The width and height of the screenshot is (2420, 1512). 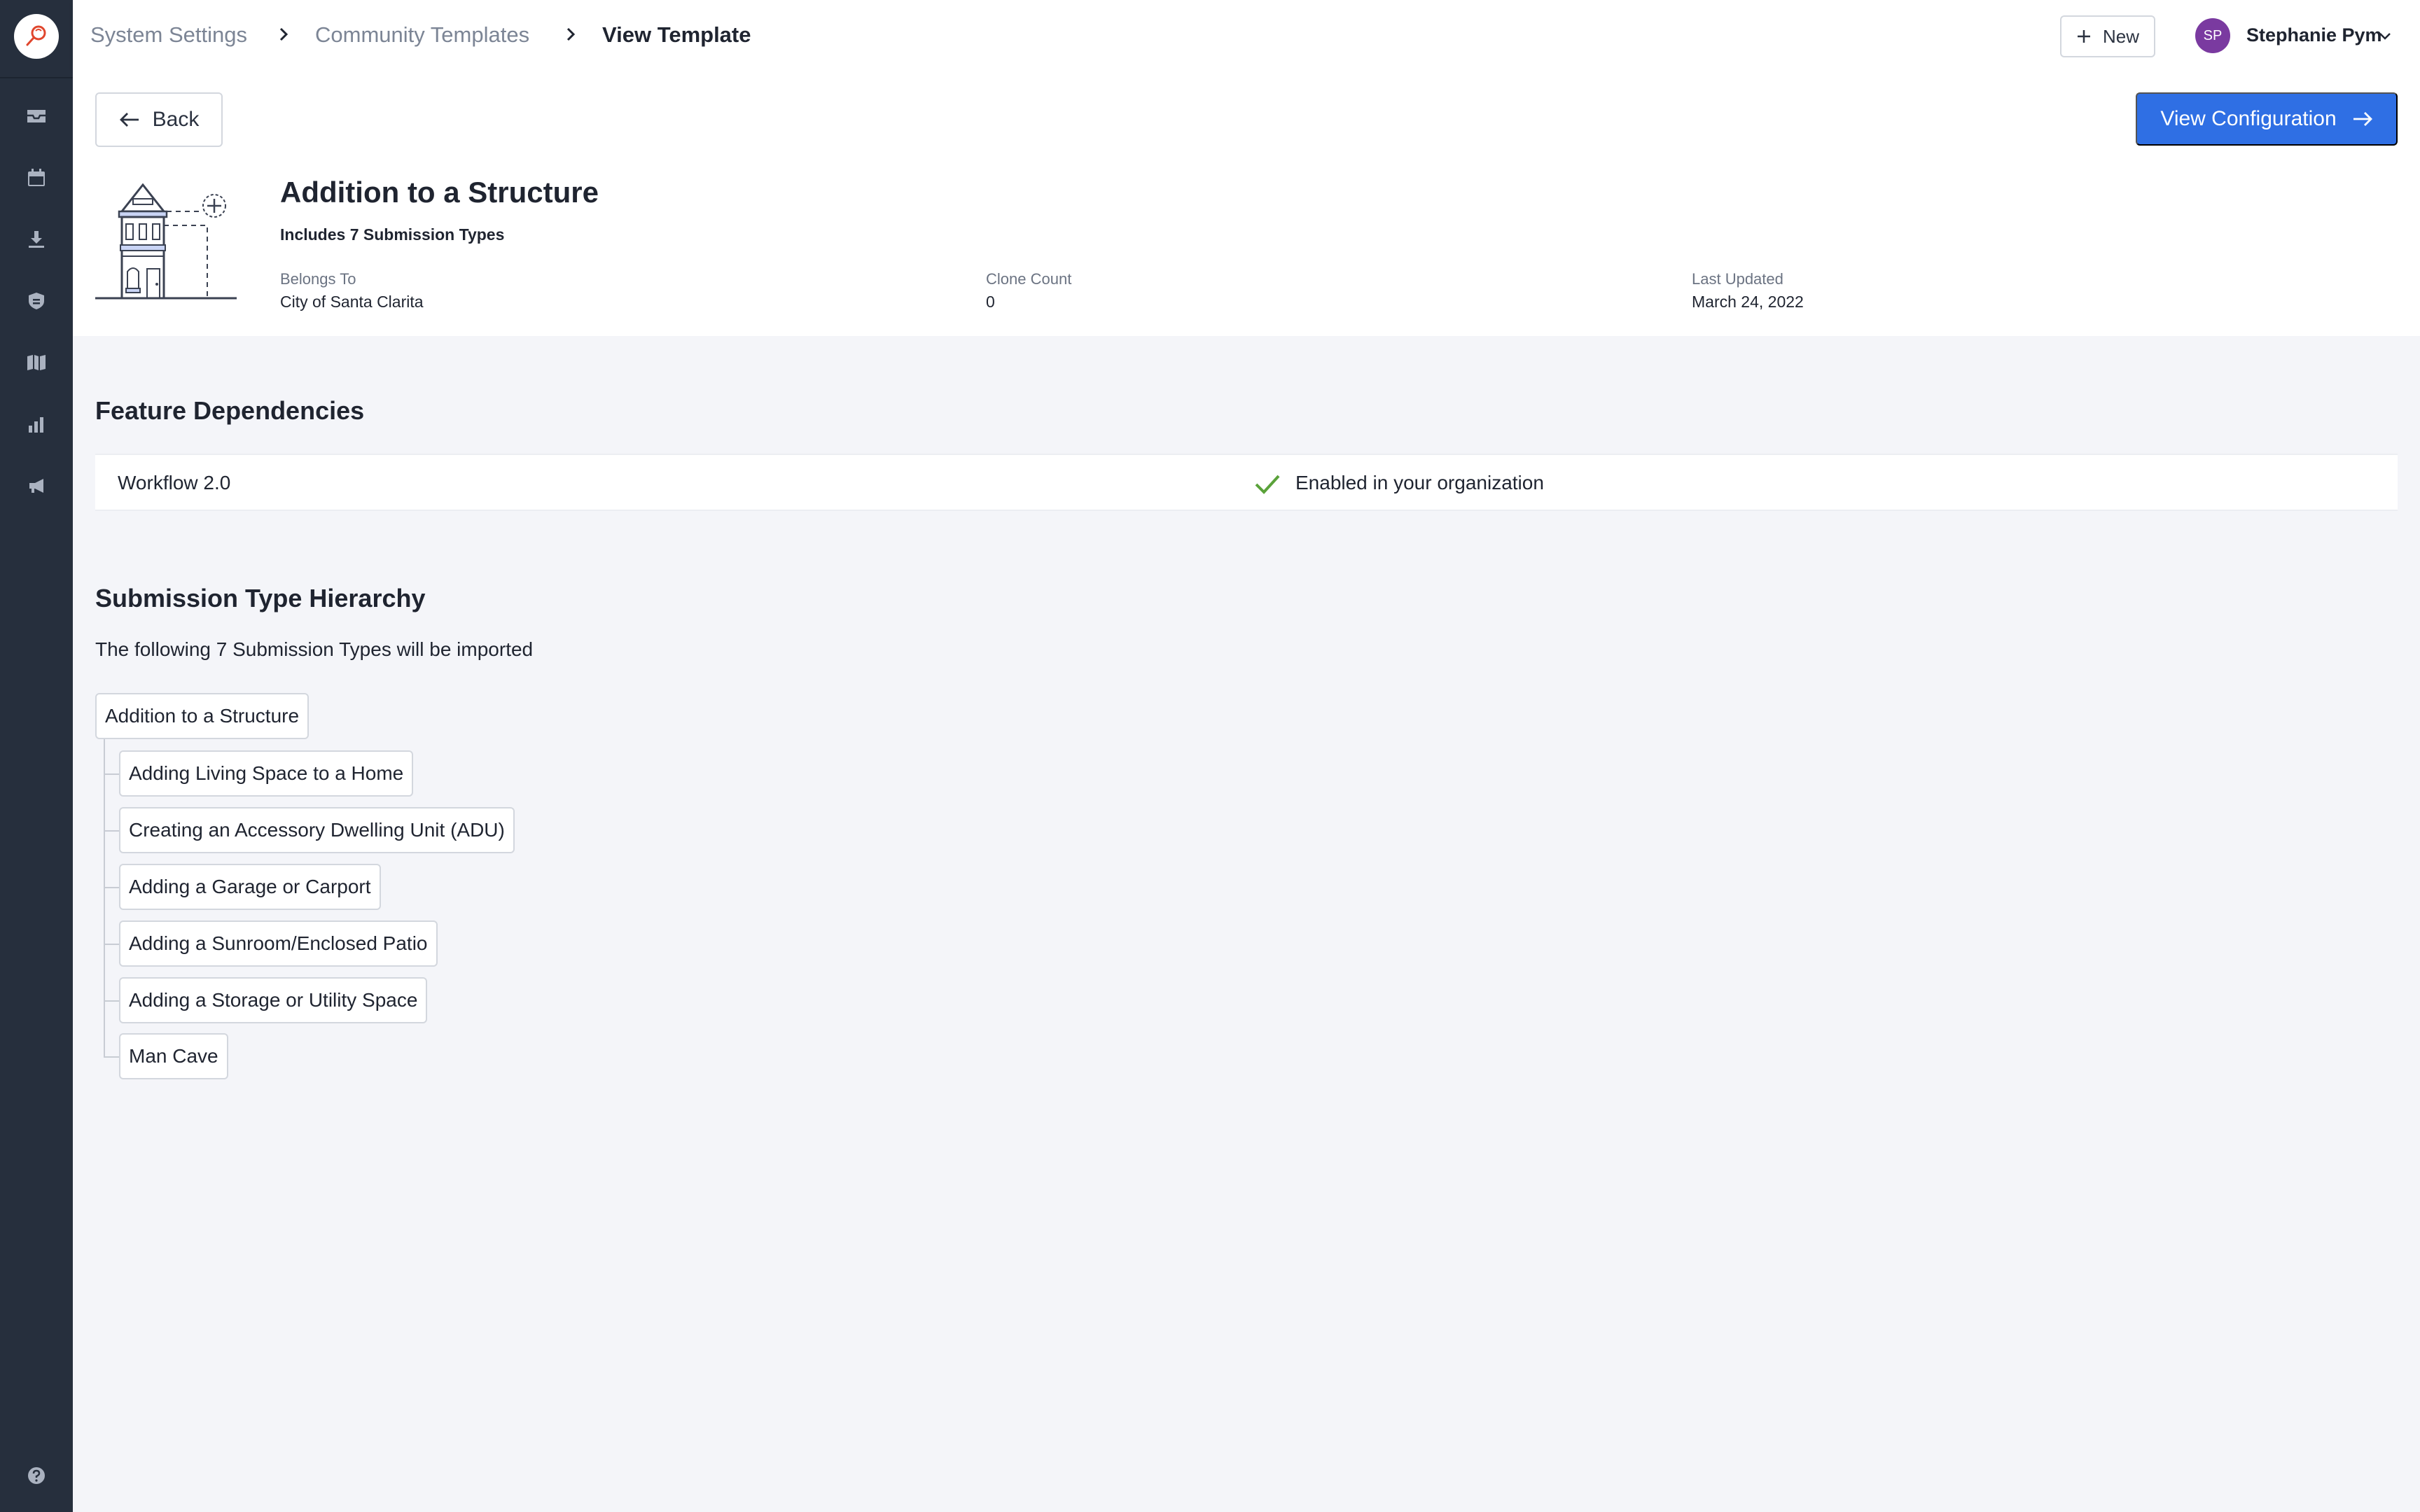 What do you see at coordinates (2120, 36) in the screenshot?
I see `new-button-label: New` at bounding box center [2120, 36].